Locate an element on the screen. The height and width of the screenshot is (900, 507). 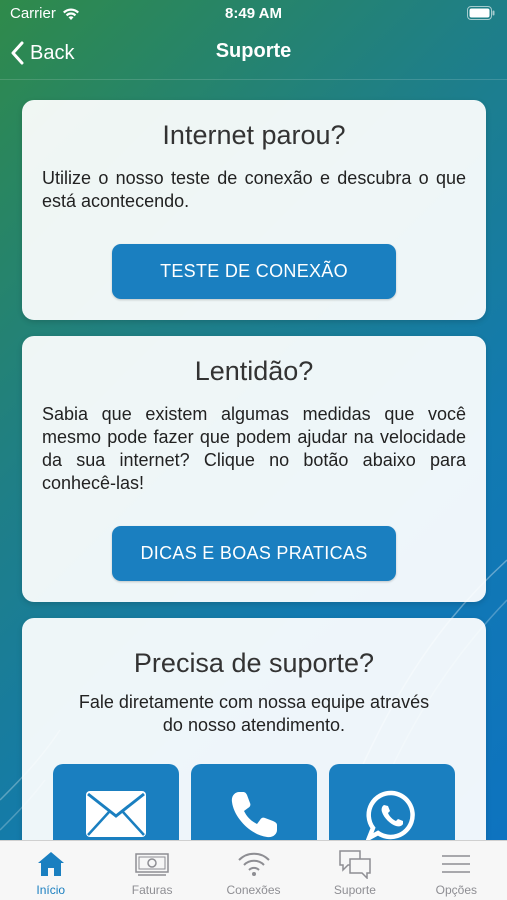
tab-label: Suporte is located at coordinates (354, 890).